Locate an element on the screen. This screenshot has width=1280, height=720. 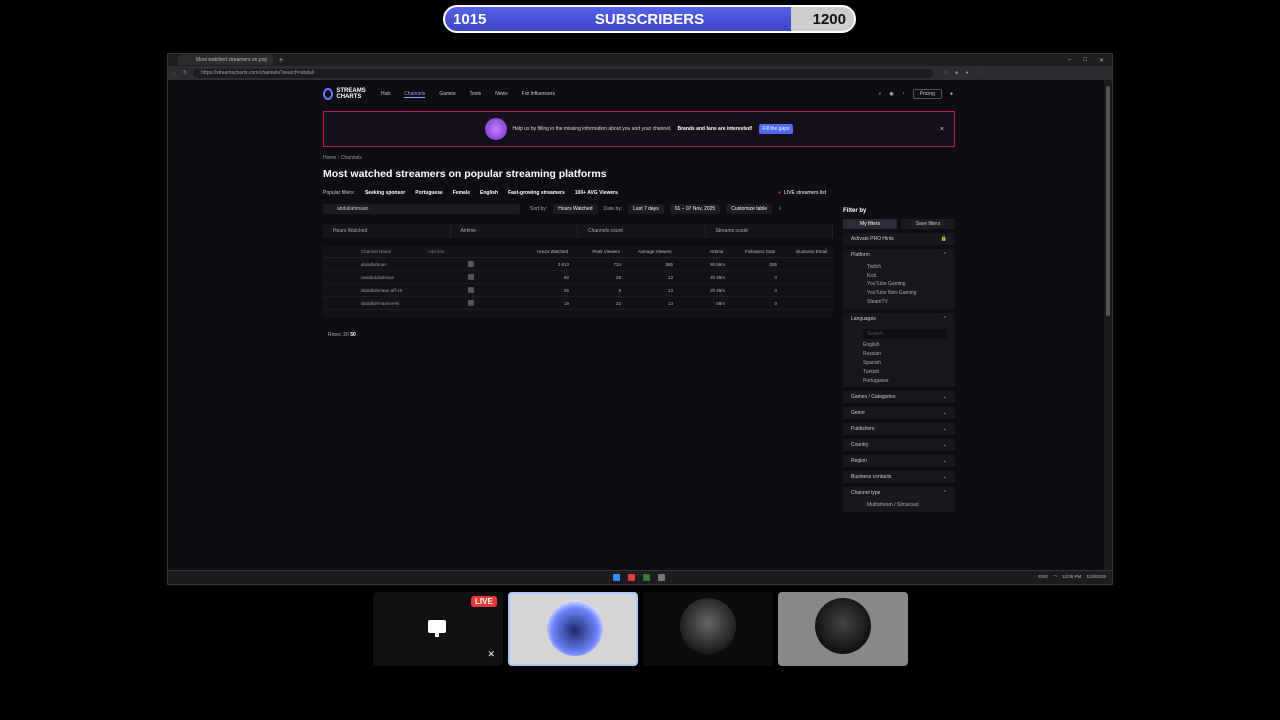
language-spanish: Spanish is located at coordinates (905, 363).